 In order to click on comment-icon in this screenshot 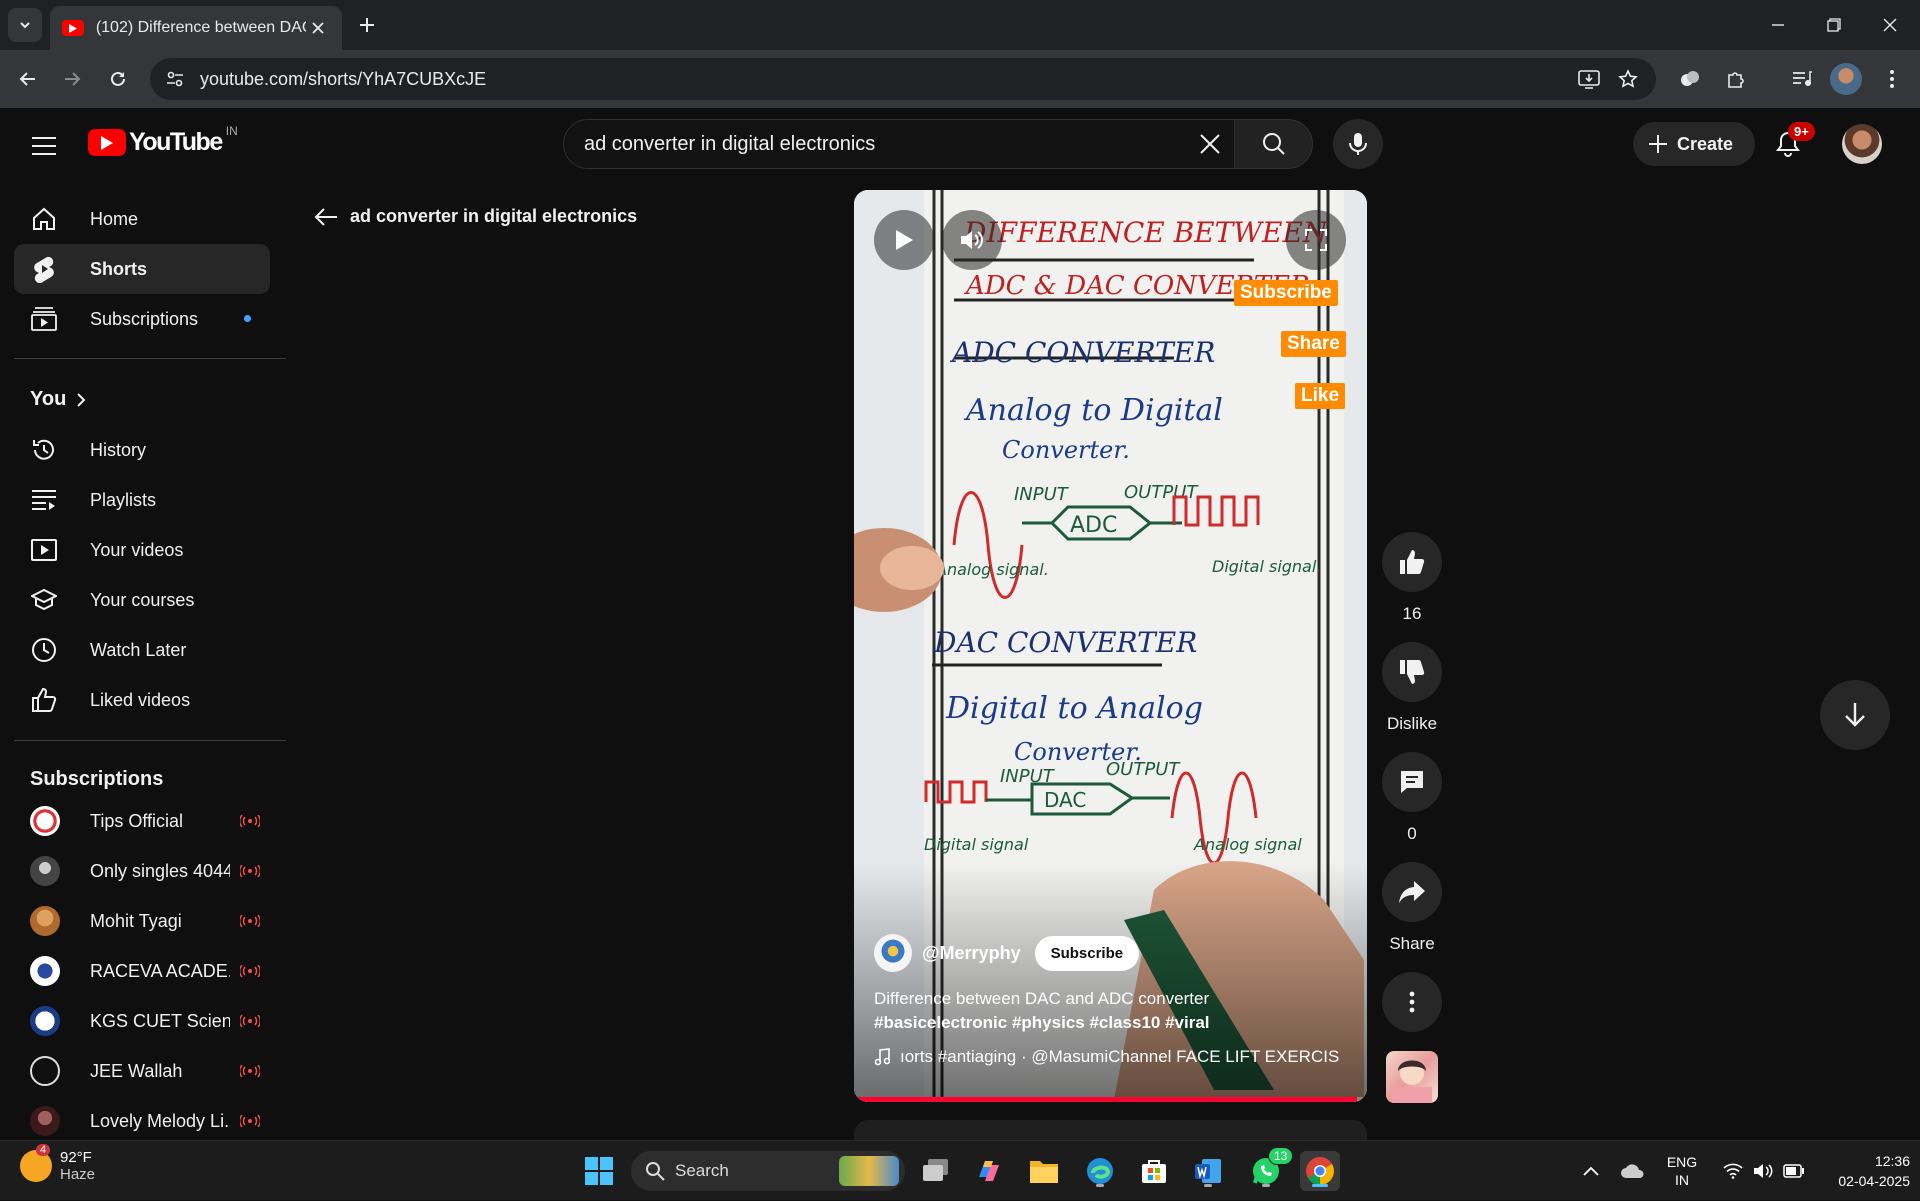, I will do `click(1412, 782)`.